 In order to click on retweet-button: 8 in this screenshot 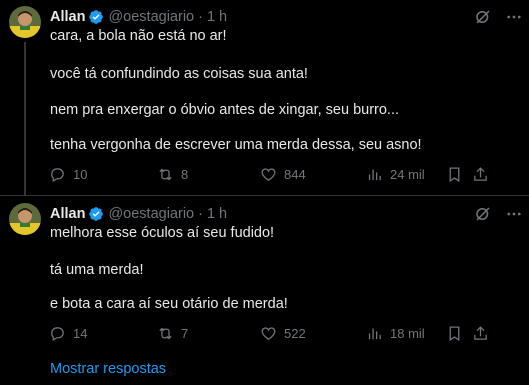, I will do `click(172, 174)`.